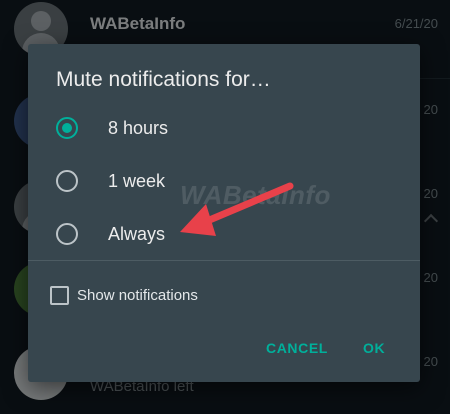 The height and width of the screenshot is (414, 450). What do you see at coordinates (224, 260) in the screenshot?
I see `divider` at bounding box center [224, 260].